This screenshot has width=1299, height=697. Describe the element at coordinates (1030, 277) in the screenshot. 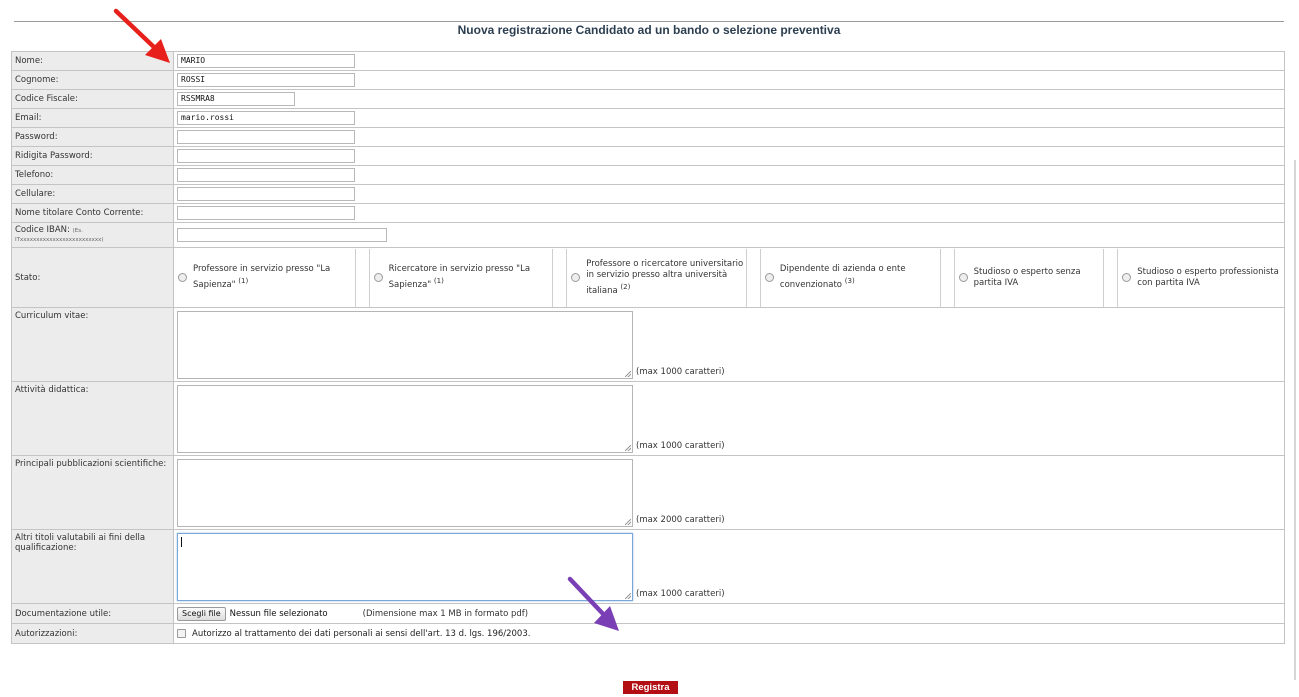

I see `stato-option-5: Studioso o esperto senza partita IVA` at that location.